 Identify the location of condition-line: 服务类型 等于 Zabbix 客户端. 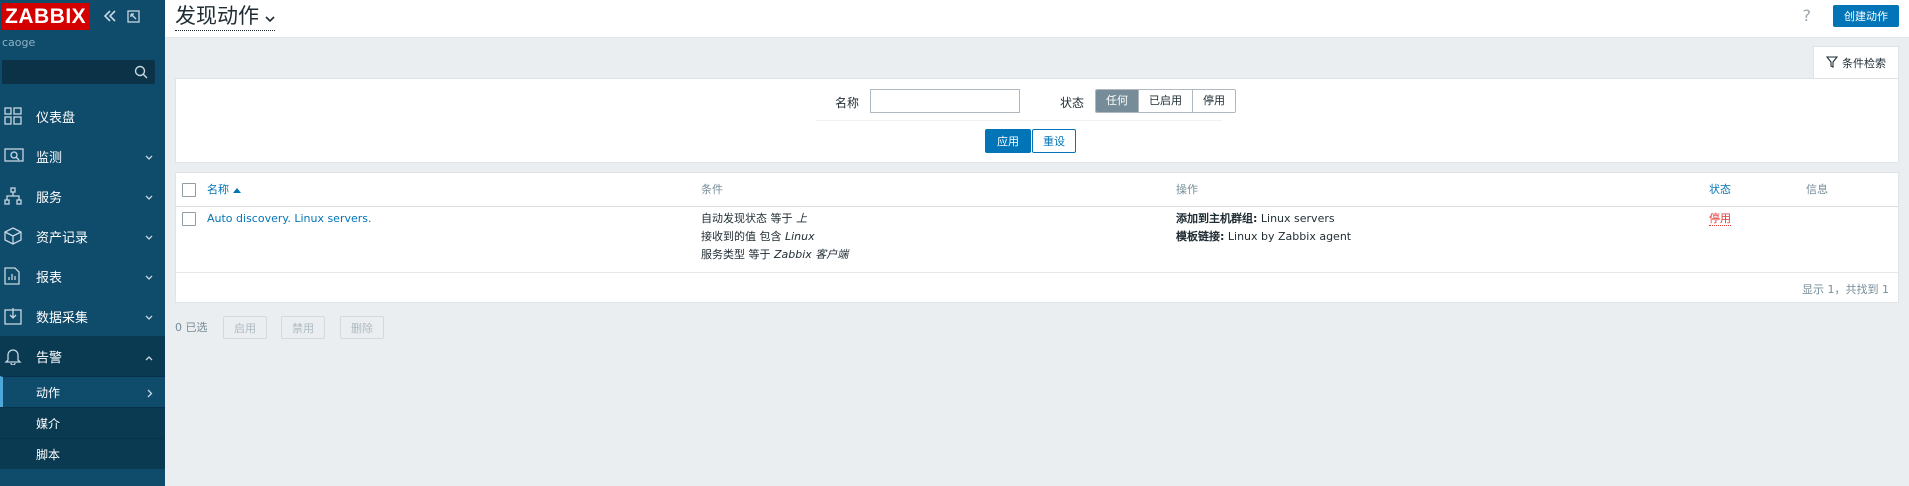
(775, 254).